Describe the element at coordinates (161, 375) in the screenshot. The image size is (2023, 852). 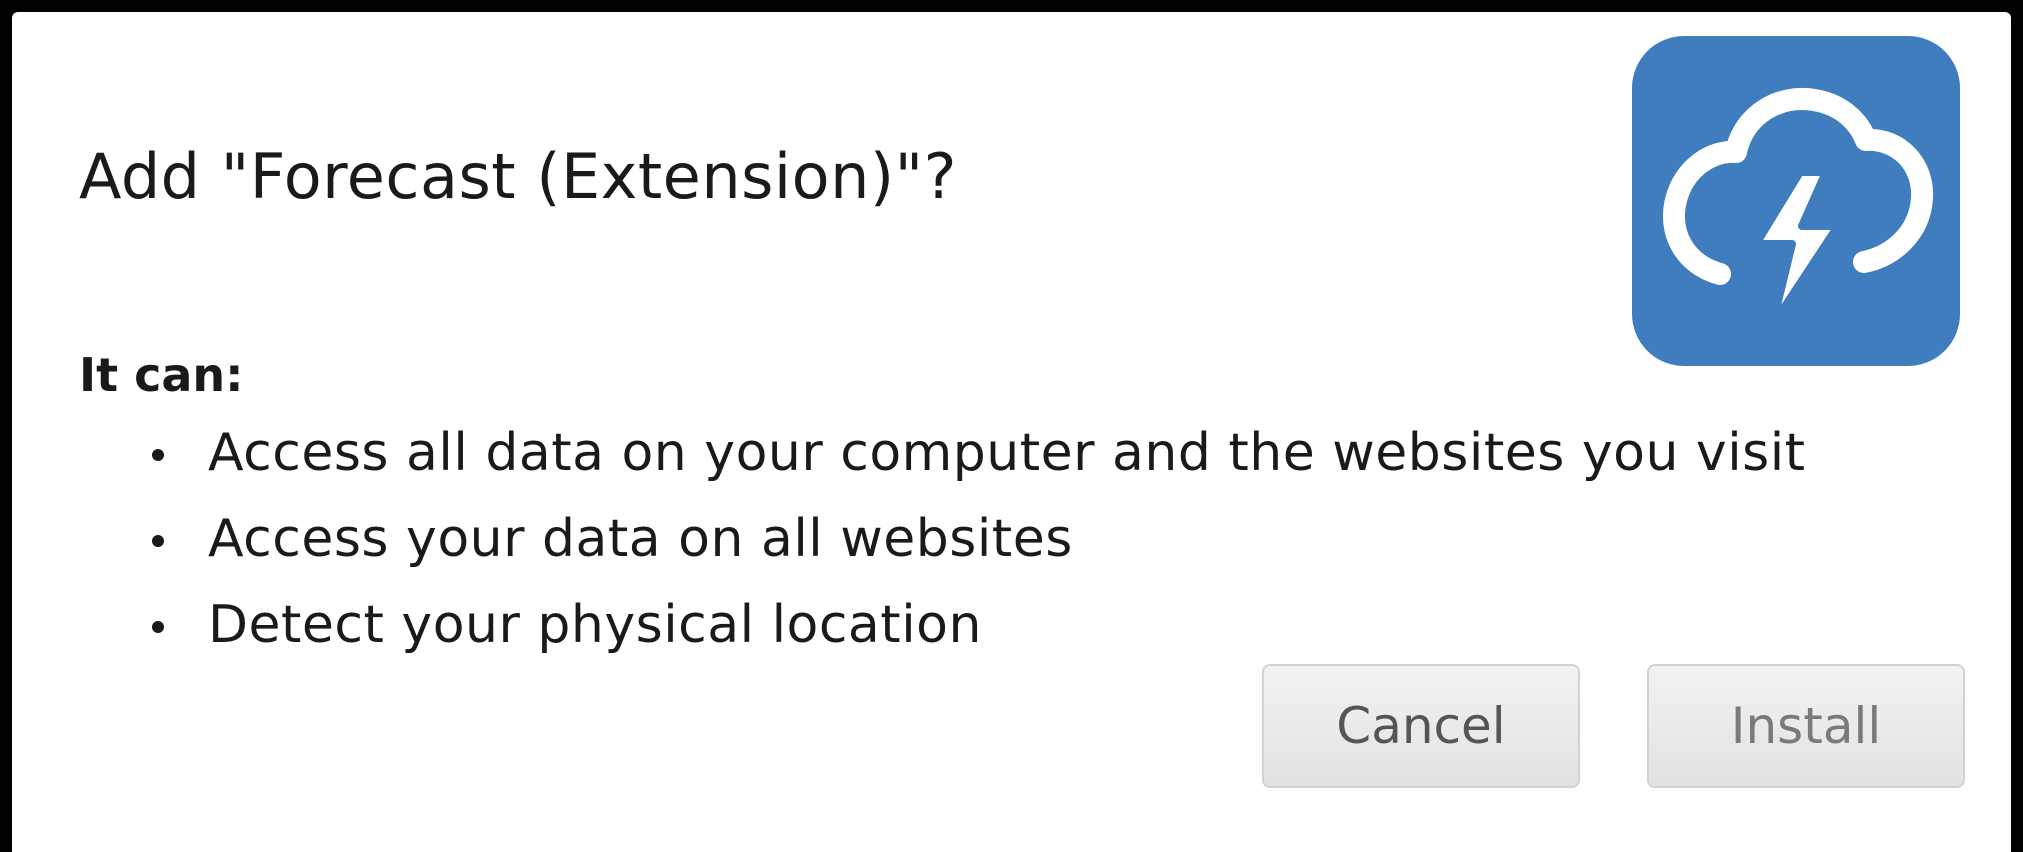
I see `permissions-heading: It can:` at that location.